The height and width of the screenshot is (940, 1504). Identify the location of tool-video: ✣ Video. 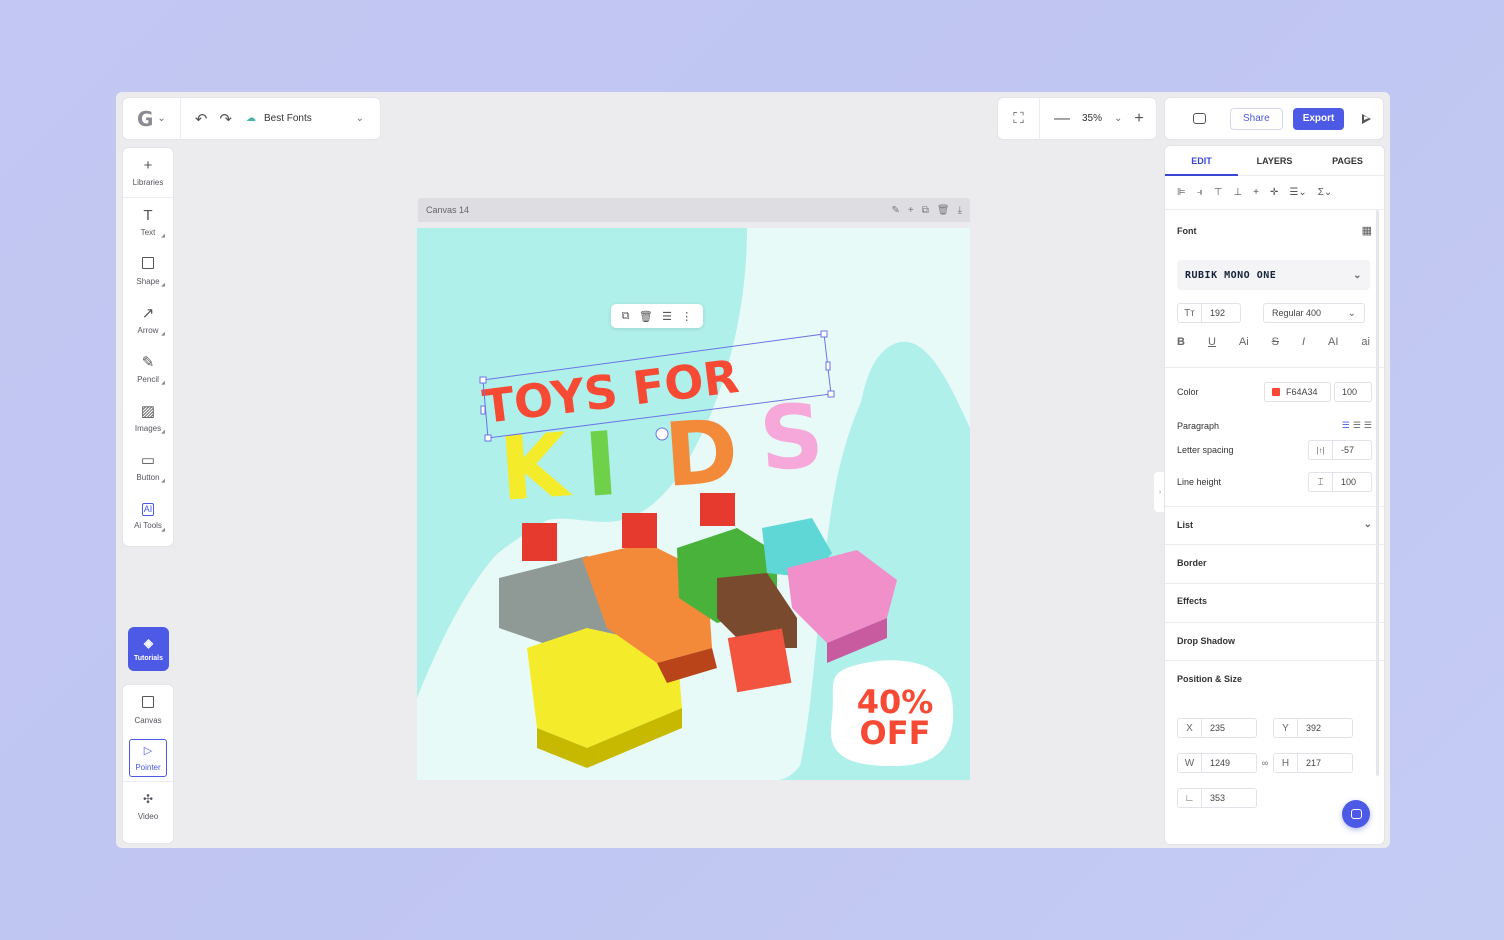
(148, 806).